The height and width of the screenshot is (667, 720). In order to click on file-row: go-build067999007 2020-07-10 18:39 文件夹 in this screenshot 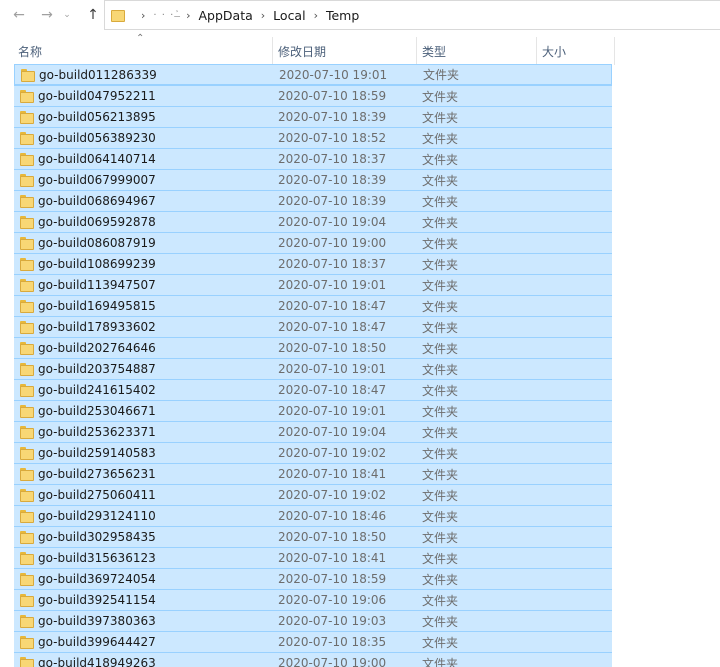, I will do `click(313, 179)`.